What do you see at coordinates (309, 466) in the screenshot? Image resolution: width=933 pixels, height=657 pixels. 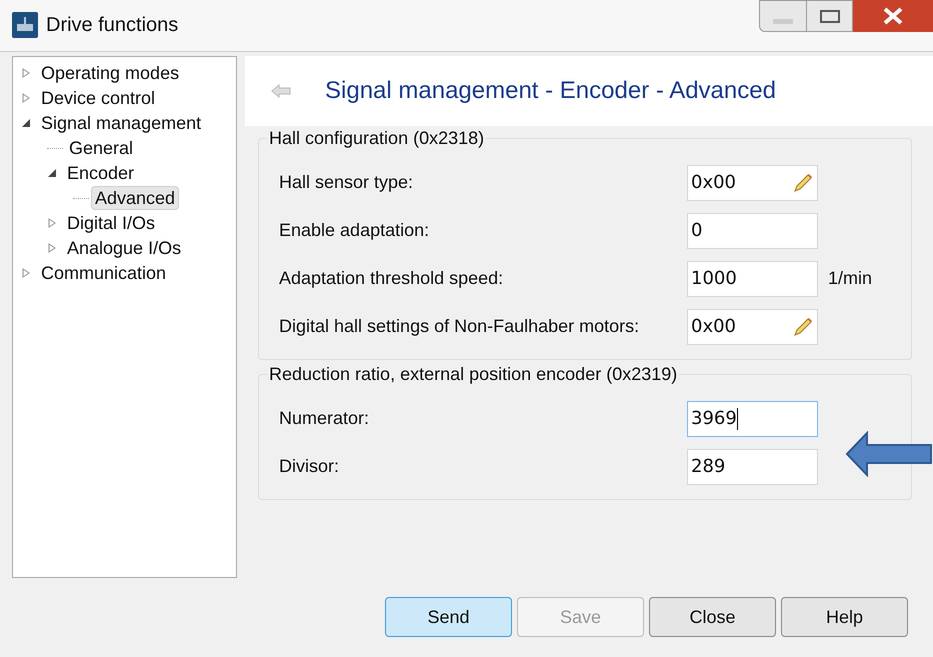 I see `field-label: Divisor:` at bounding box center [309, 466].